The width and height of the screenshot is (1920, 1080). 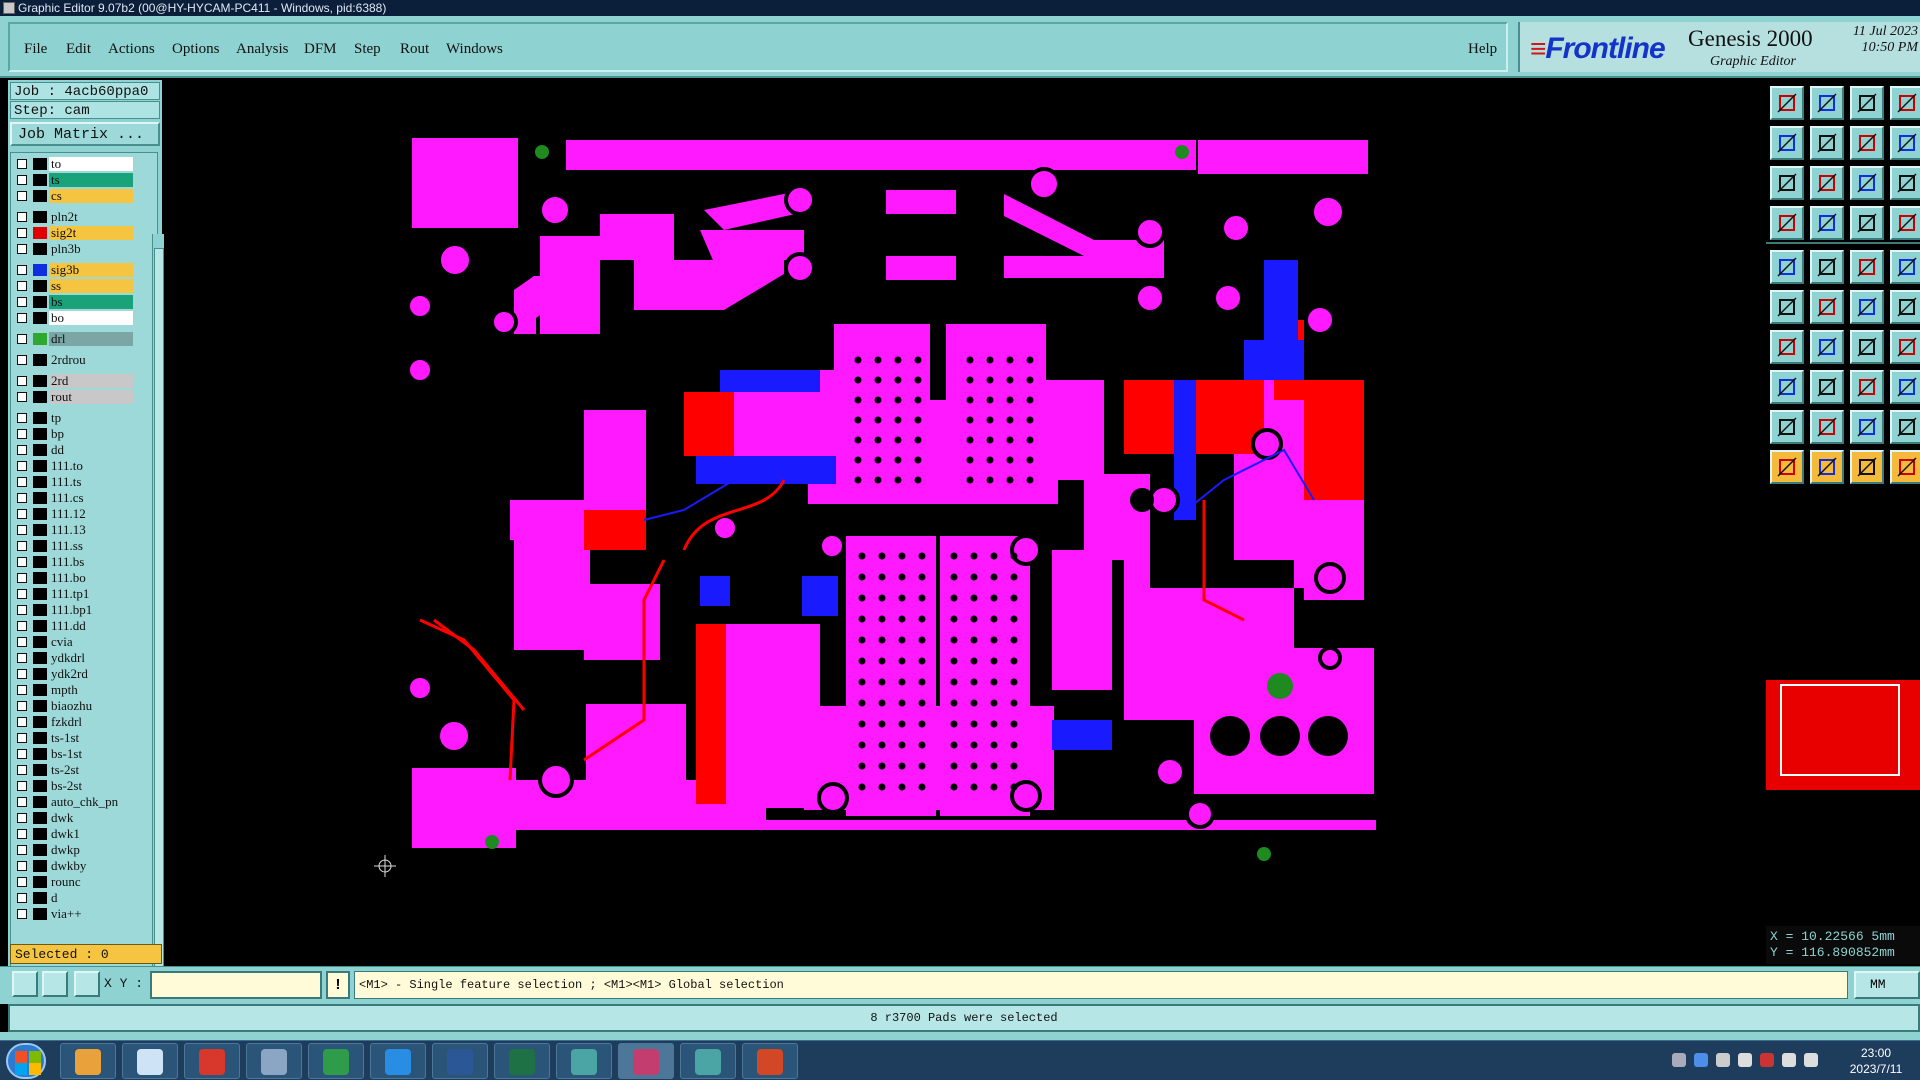 What do you see at coordinates (73, 706) in the screenshot?
I see `layer-row: biaozhu` at bounding box center [73, 706].